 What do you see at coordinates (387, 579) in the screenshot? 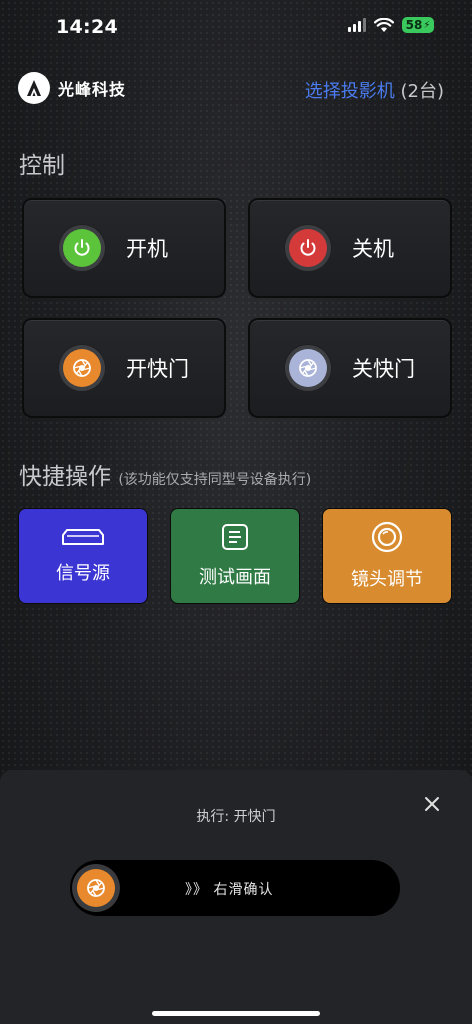
I see `lens-adjust-label: 镜头调节` at bounding box center [387, 579].